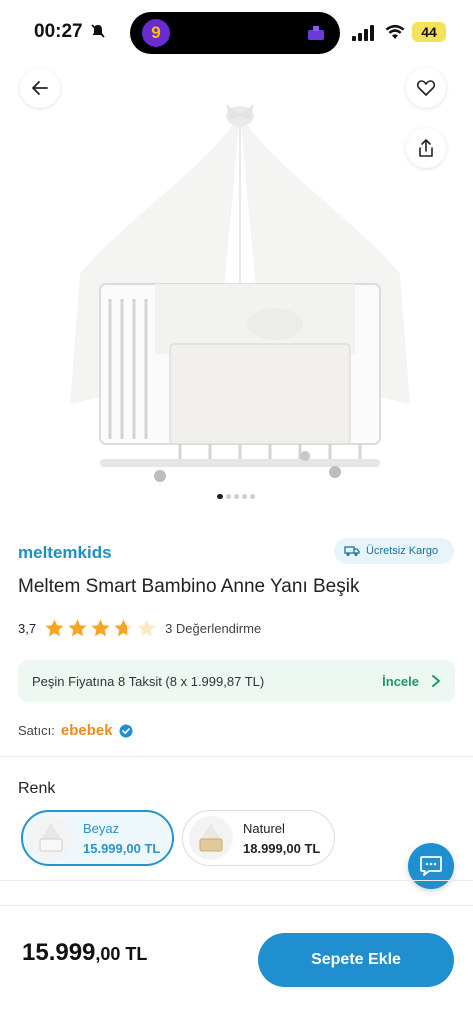 The height and width of the screenshot is (1024, 473). Describe the element at coordinates (213, 628) in the screenshot. I see `review-count: 3 Değerlendirme` at that location.